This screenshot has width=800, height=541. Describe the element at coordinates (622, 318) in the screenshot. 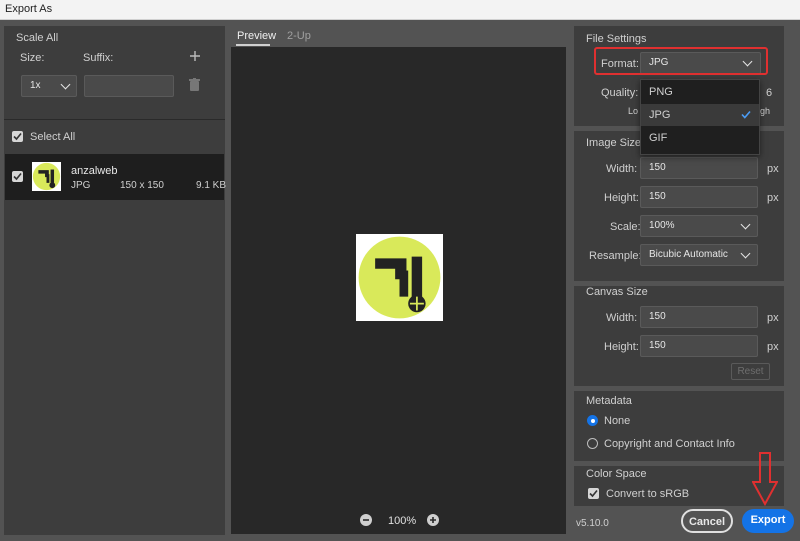

I see `canvas-width-label: Width:` at that location.